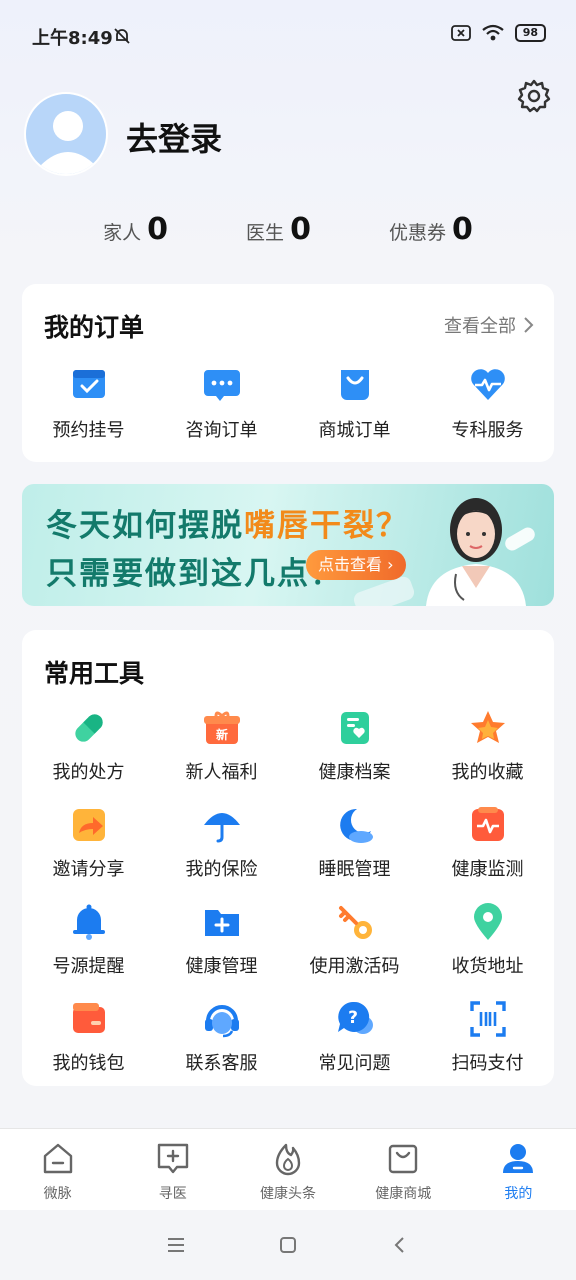  I want to click on order-label: 专科服务, so click(487, 430).